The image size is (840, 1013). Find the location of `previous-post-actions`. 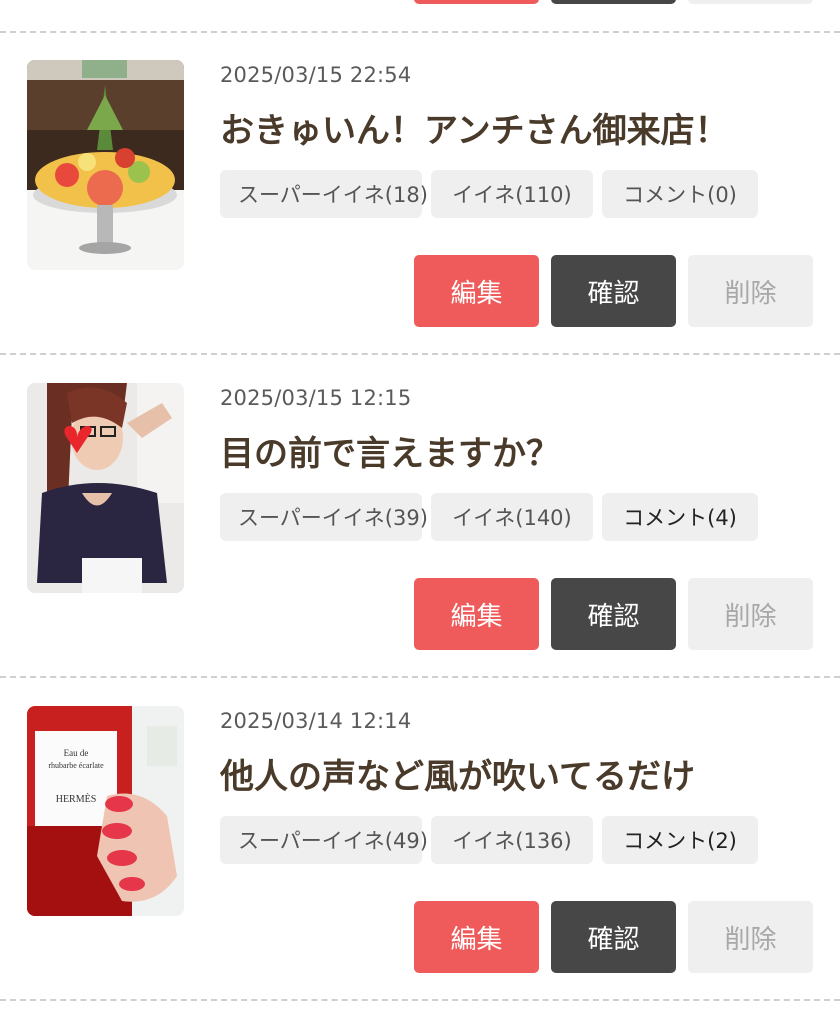

previous-post-actions is located at coordinates (420, 2).